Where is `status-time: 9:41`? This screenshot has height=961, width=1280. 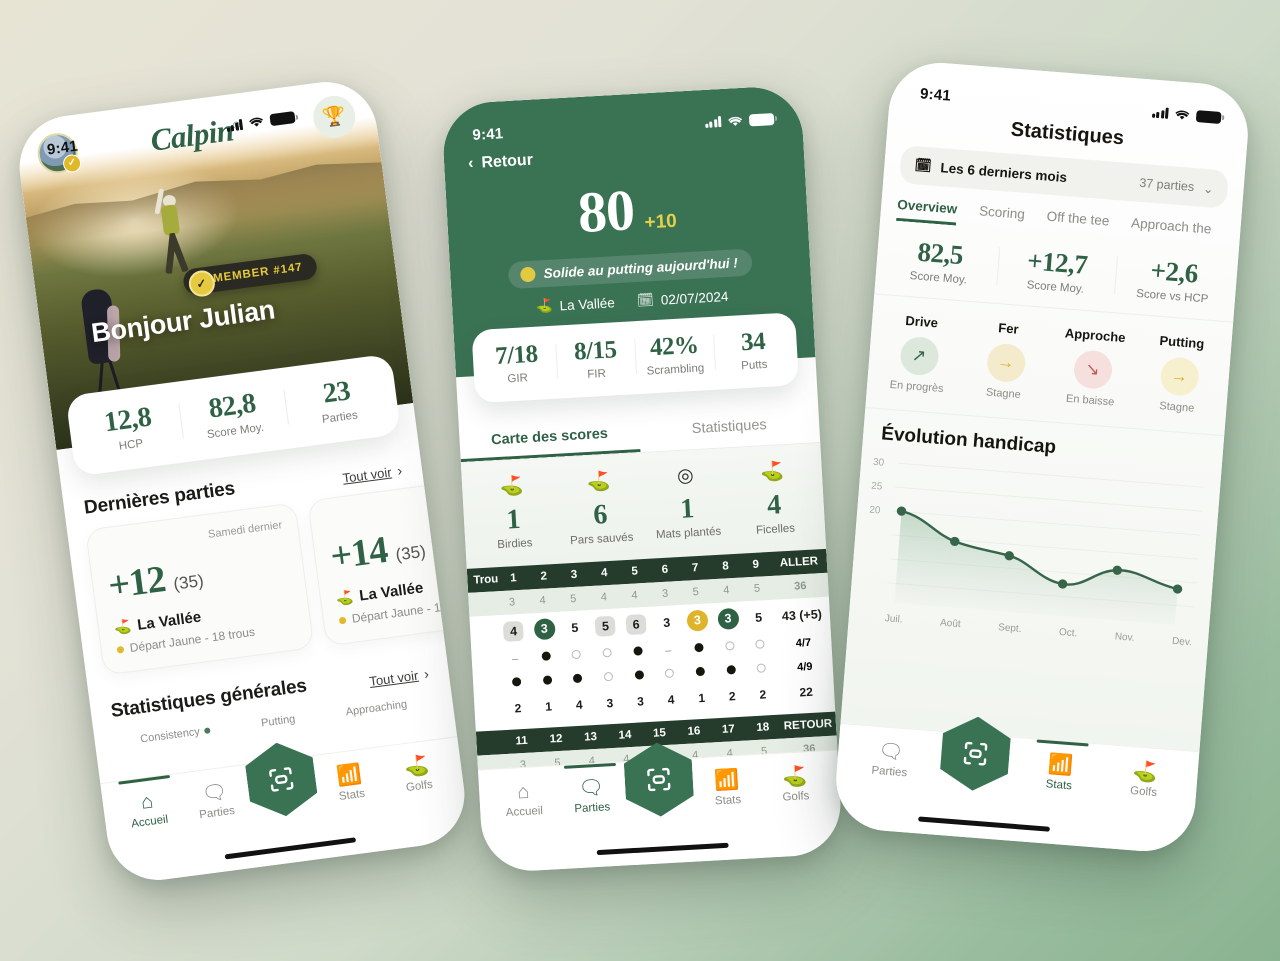 status-time: 9:41 is located at coordinates (935, 95).